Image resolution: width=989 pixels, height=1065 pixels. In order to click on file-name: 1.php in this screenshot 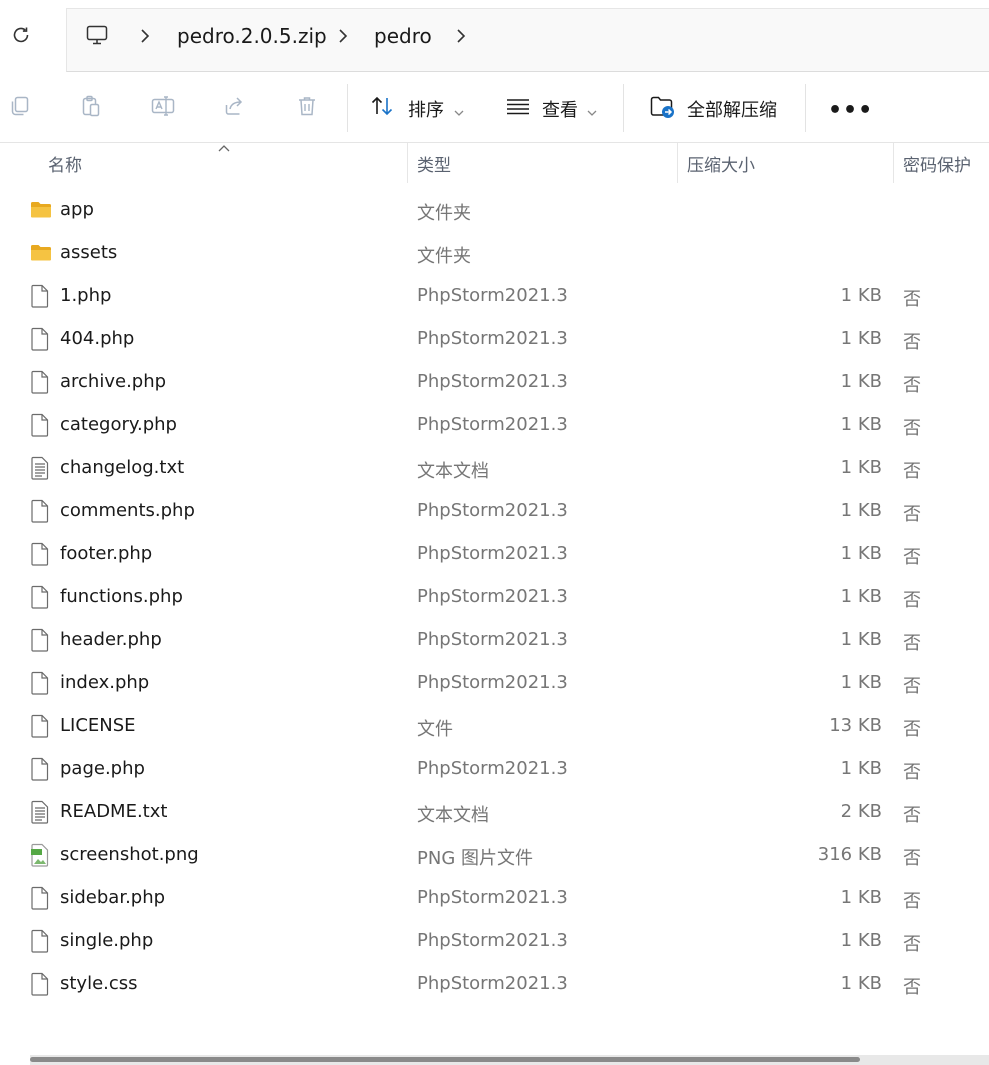, I will do `click(86, 295)`.